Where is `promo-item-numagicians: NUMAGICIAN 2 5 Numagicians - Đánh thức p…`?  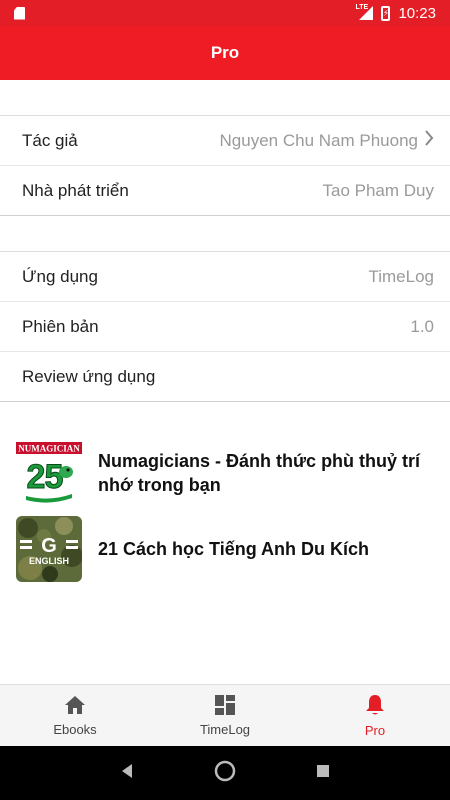 promo-item-numagicians: NUMAGICIAN 2 5 Numagicians - Đánh thức p… is located at coordinates (225, 473).